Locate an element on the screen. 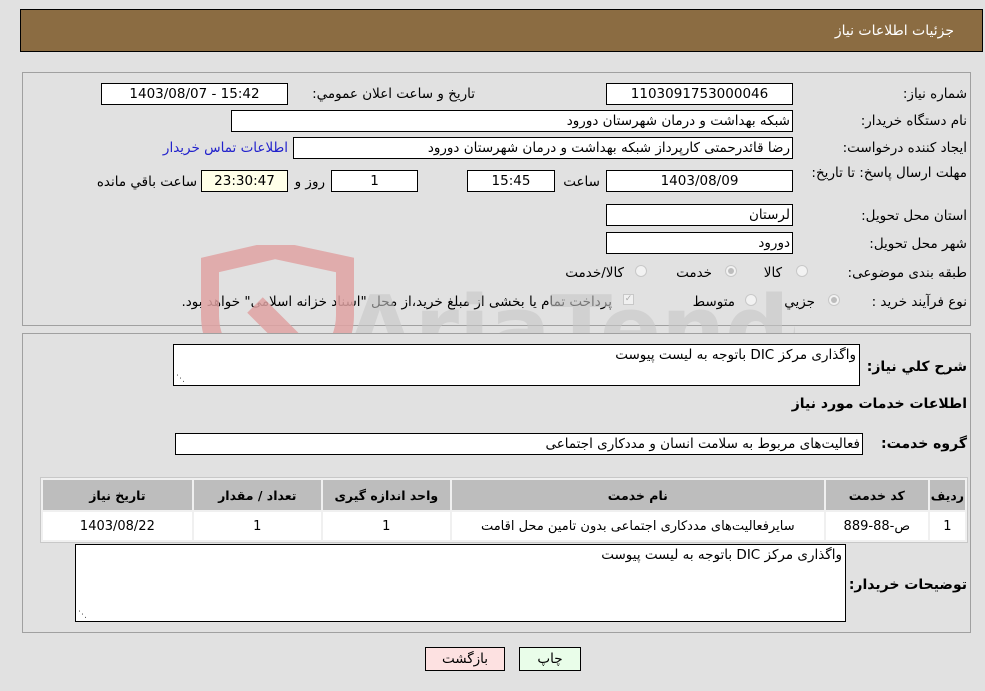 The height and width of the screenshot is (691, 985). treasury-checkbox: ✓ is located at coordinates (628, 299).